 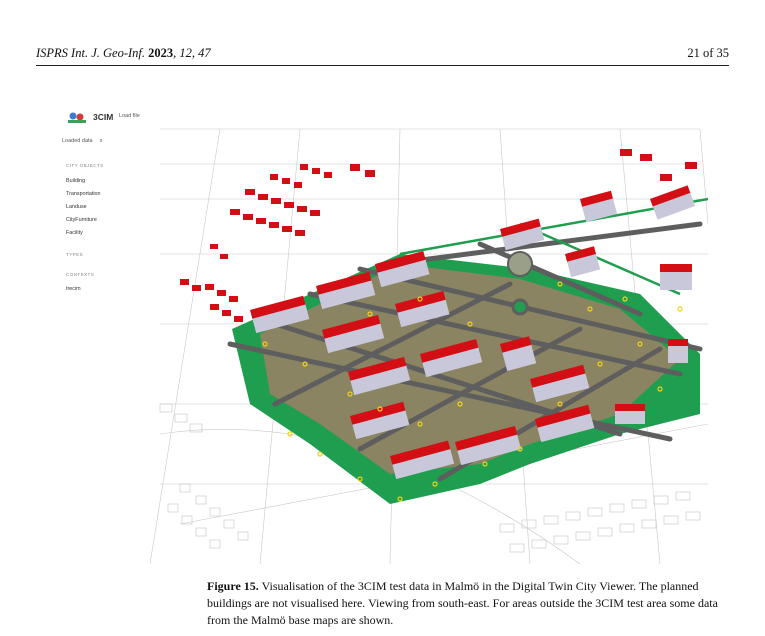 What do you see at coordinates (520, 307) in the screenshot?
I see `roundabout` at bounding box center [520, 307].